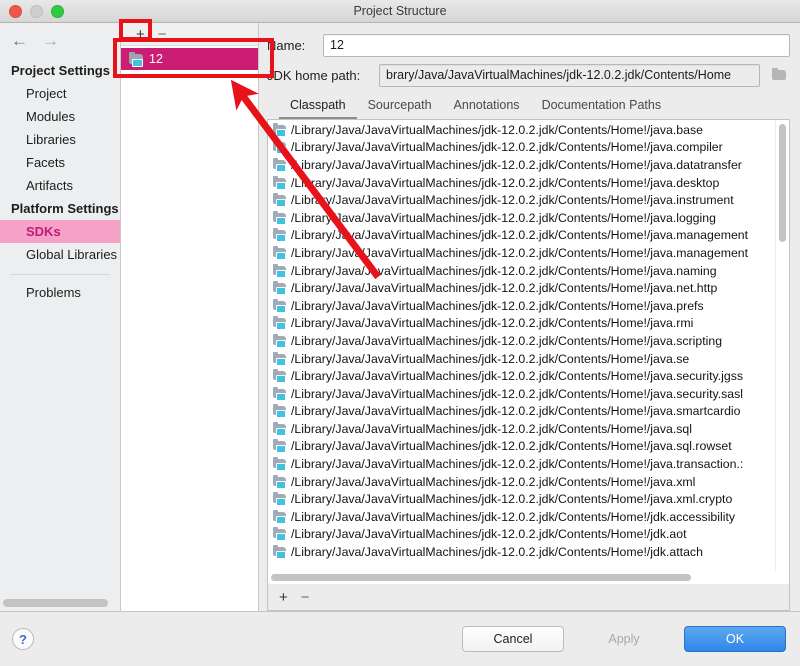 The image size is (800, 666). What do you see at coordinates (189, 328) in the screenshot?
I see `sdk-list: 12` at bounding box center [189, 328].